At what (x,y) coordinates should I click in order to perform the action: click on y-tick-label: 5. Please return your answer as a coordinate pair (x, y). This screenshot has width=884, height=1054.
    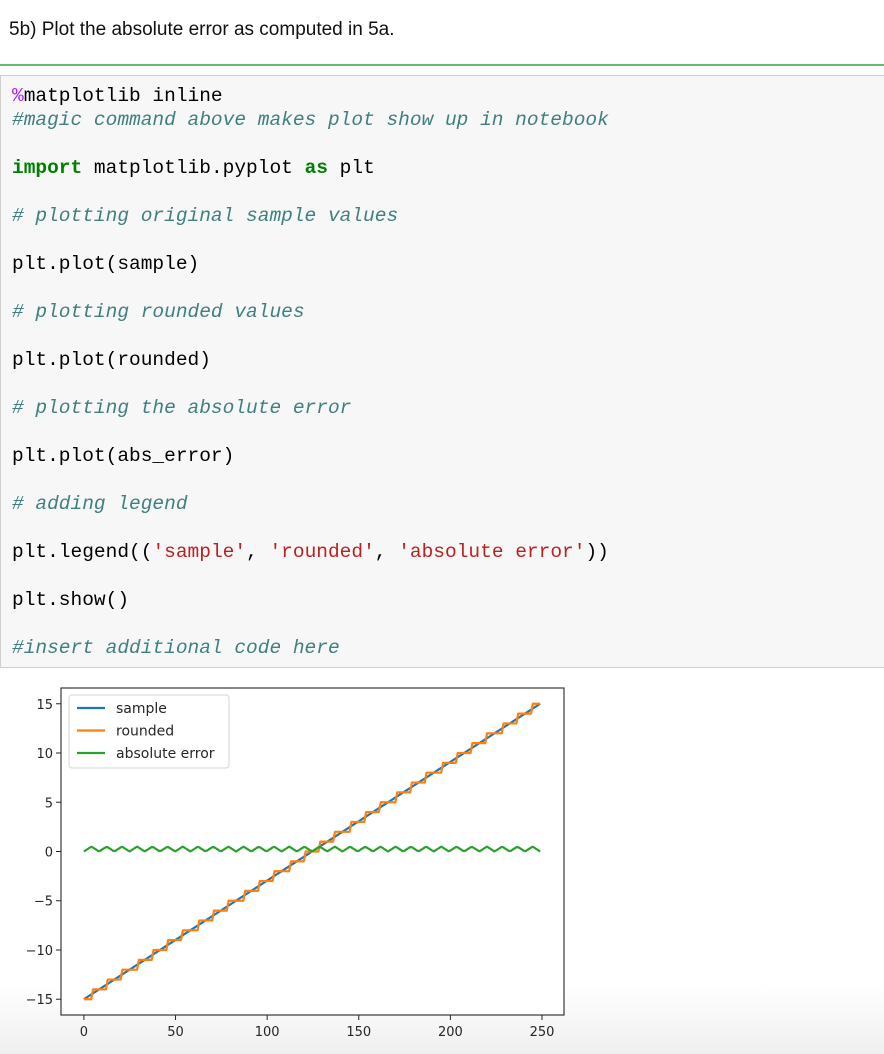
    Looking at the image, I should click on (49, 803).